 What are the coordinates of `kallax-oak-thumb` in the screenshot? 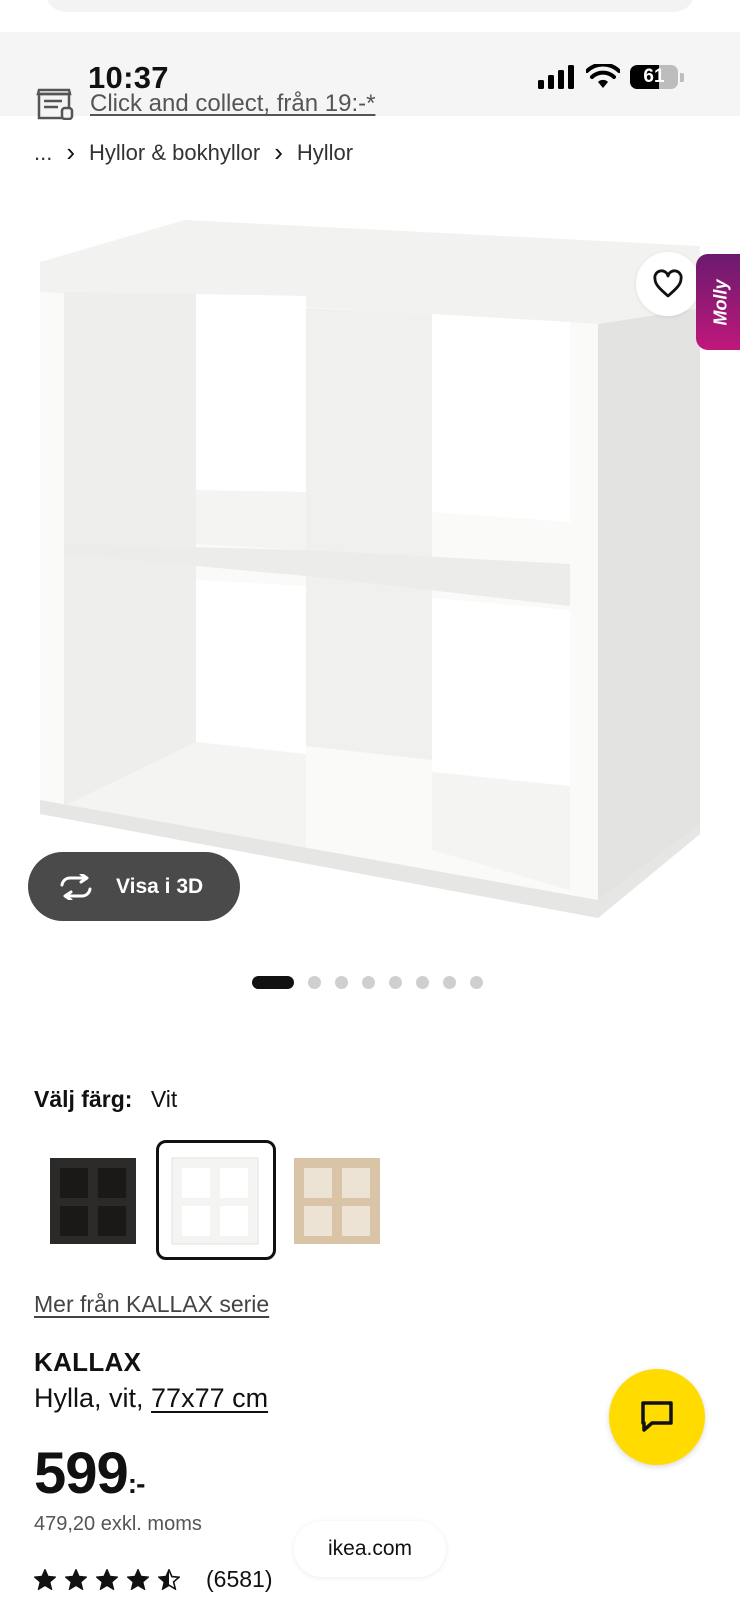 It's located at (337, 1201).